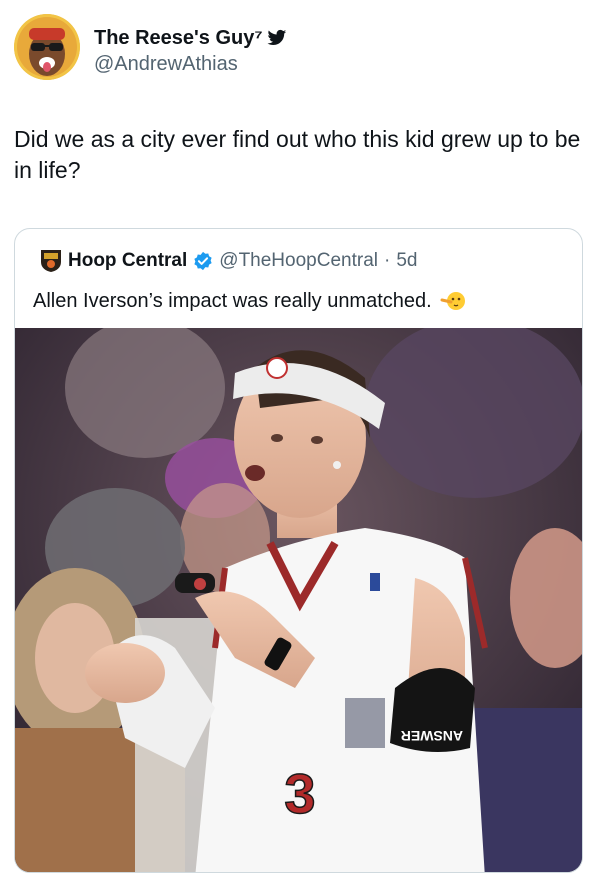 The height and width of the screenshot is (895, 599). What do you see at coordinates (299, 793) in the screenshot?
I see `jersey-number: 3` at bounding box center [299, 793].